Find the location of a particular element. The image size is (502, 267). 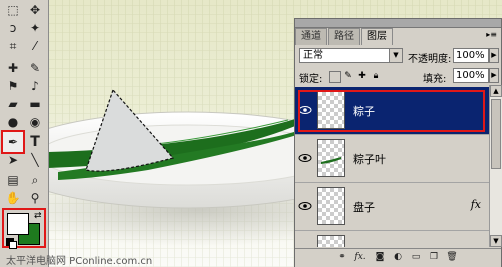

notes-tool-icon: ▤ is located at coordinates (13, 180).